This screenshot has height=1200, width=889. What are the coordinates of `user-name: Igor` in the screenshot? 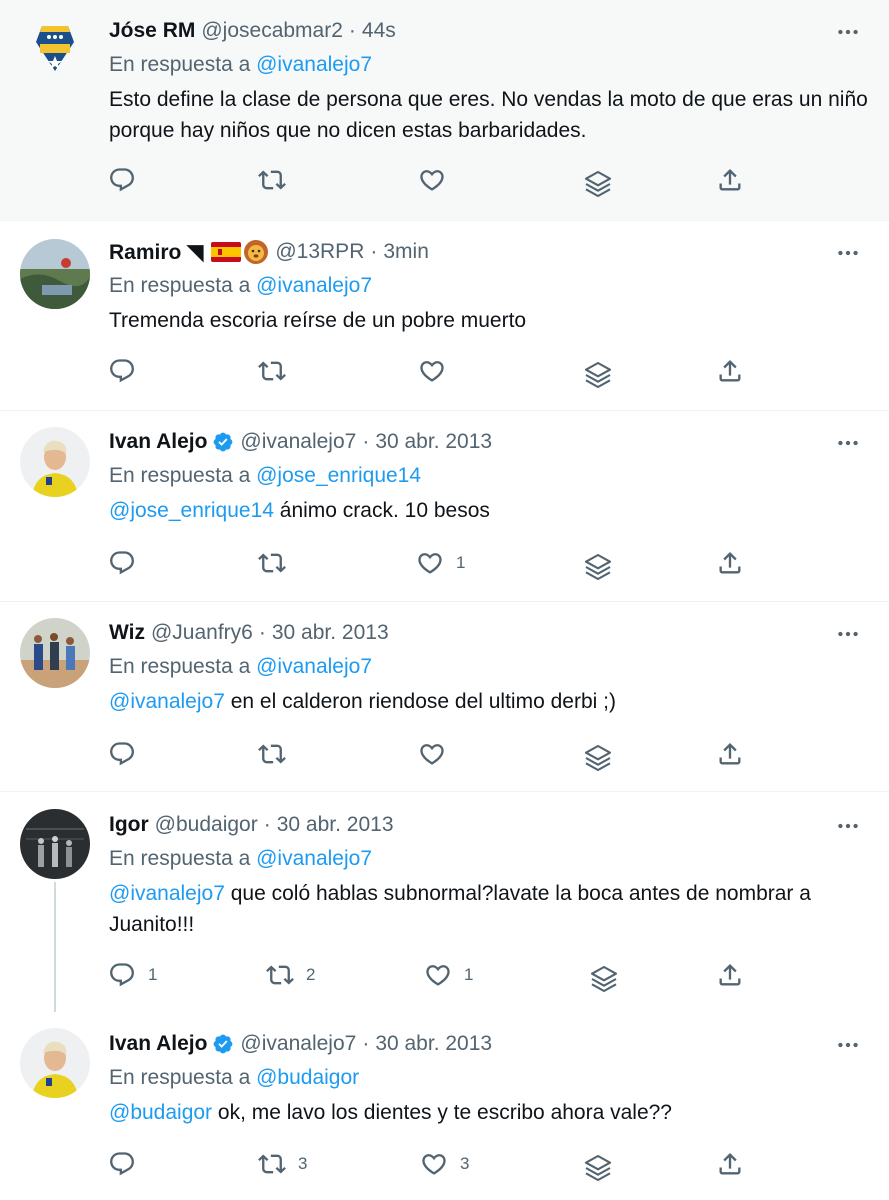 It's located at (129, 825).